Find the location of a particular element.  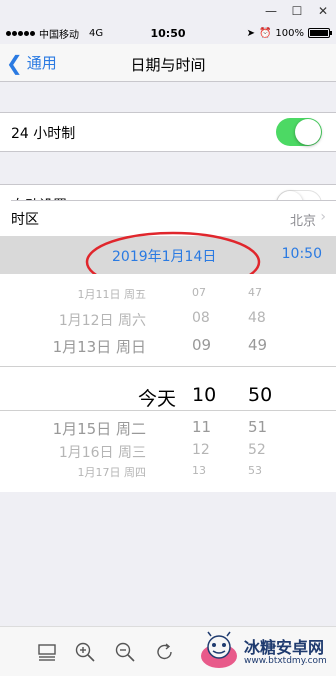

picker-date: 1月11日 周五 is located at coordinates (112, 294).